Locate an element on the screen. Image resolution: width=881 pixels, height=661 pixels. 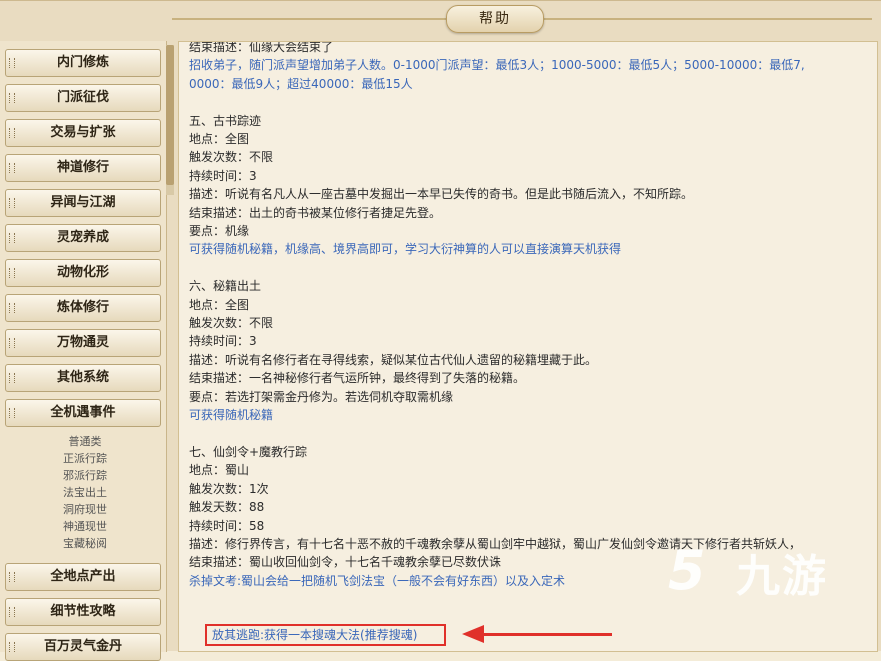
sidebar-bottom-item-1: 细节性攻略 is located at coordinates (83, 612).